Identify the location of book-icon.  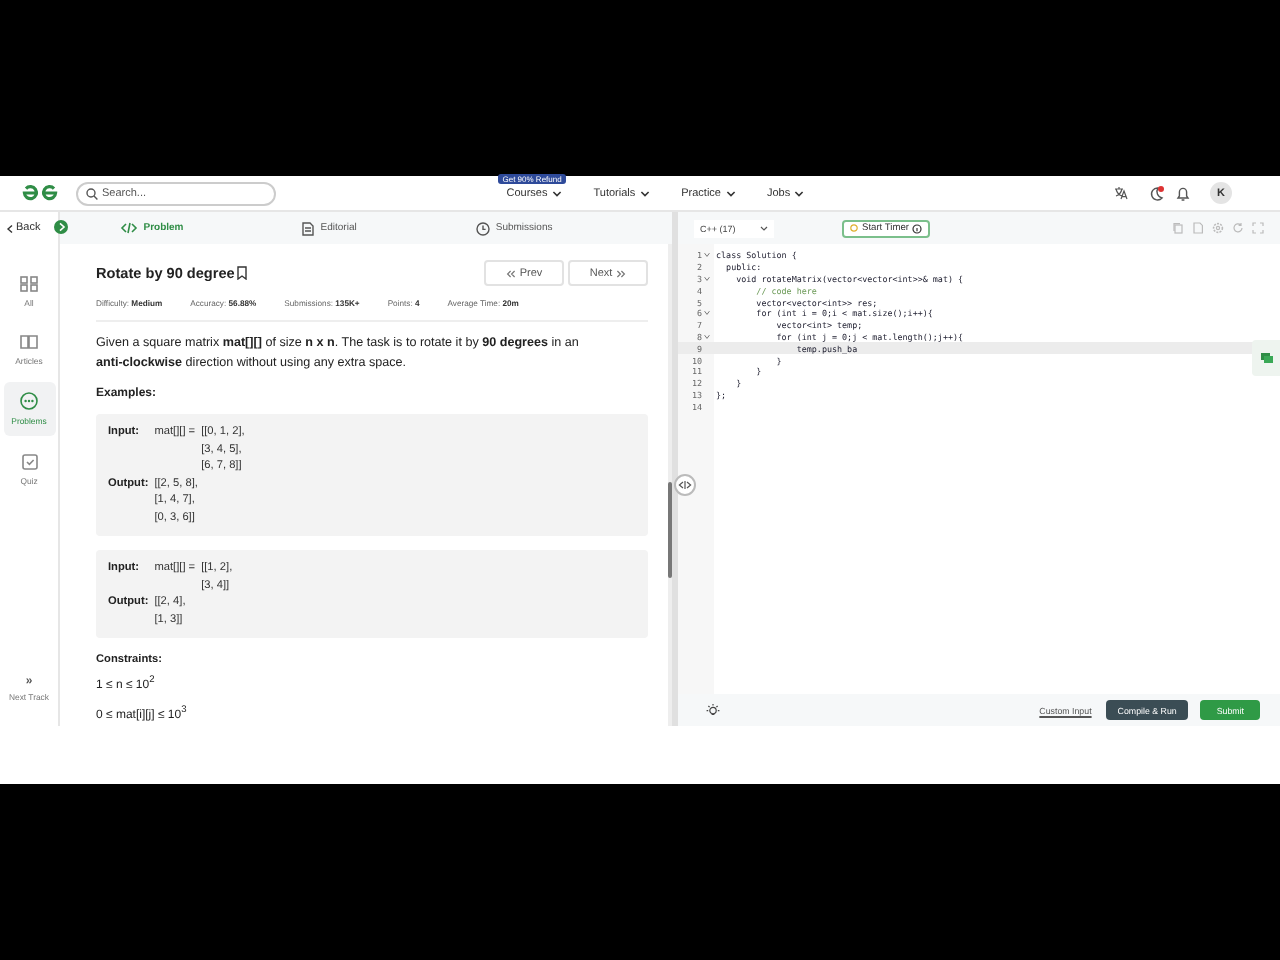
(29, 342).